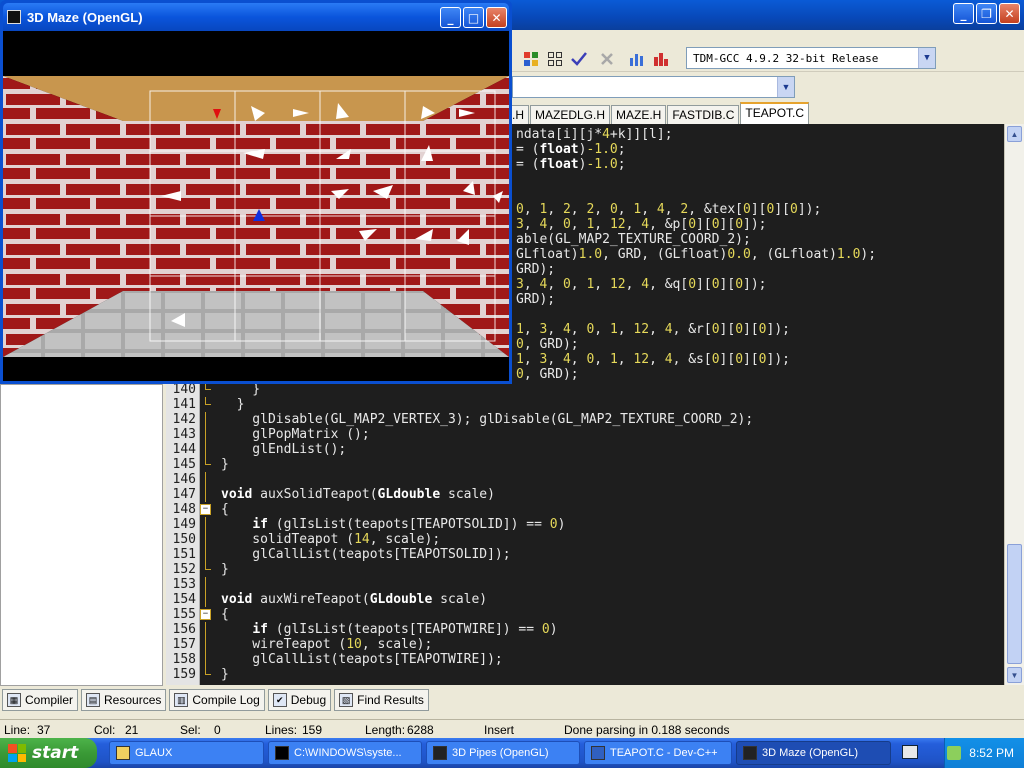 This screenshot has width=1024, height=768. I want to click on compiler-select: TDM-GCC 4.9.2 32-bit Release ▼, so click(811, 58).